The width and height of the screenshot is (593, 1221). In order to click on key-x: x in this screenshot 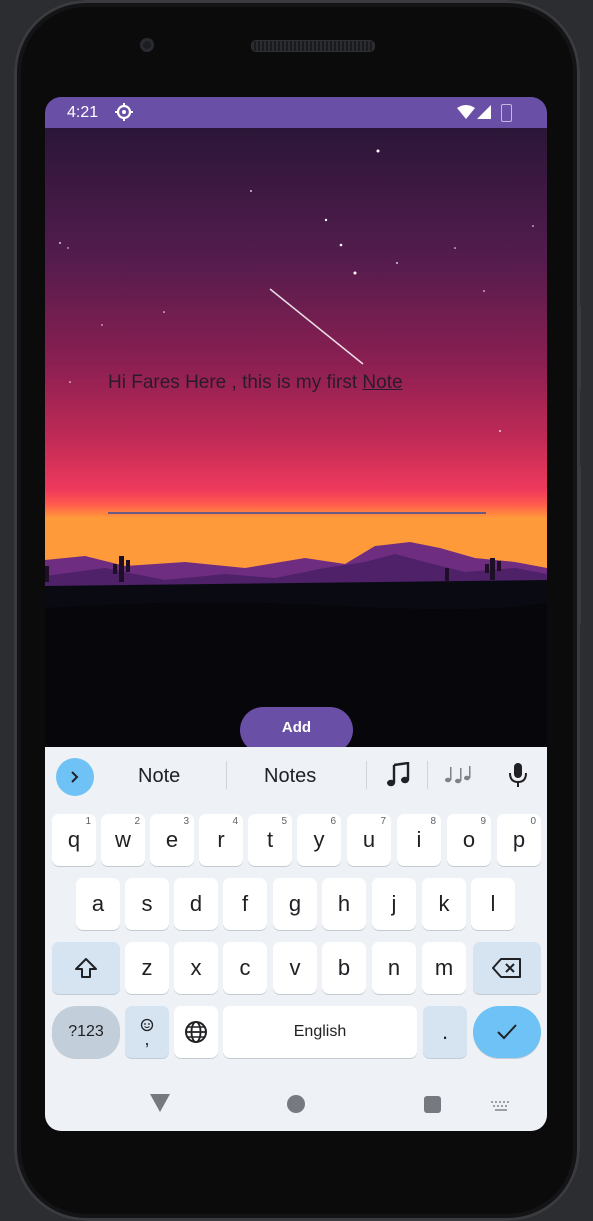, I will do `click(196, 968)`.